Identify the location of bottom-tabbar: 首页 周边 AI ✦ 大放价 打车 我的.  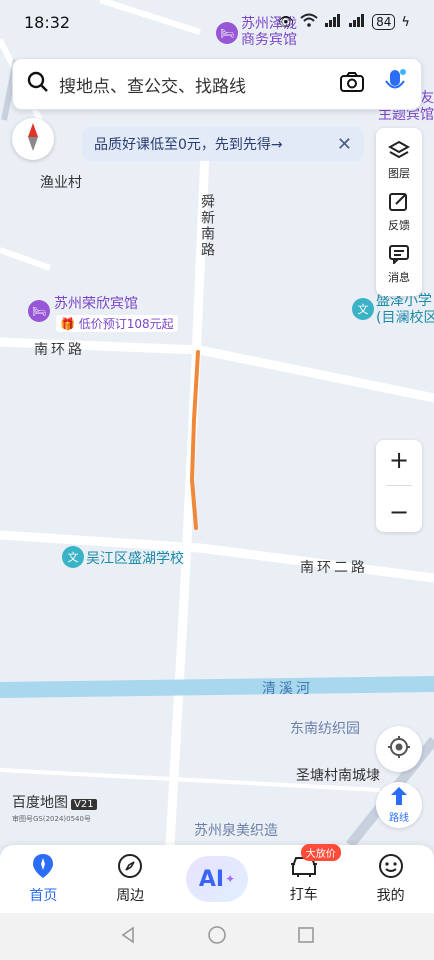
(217, 878).